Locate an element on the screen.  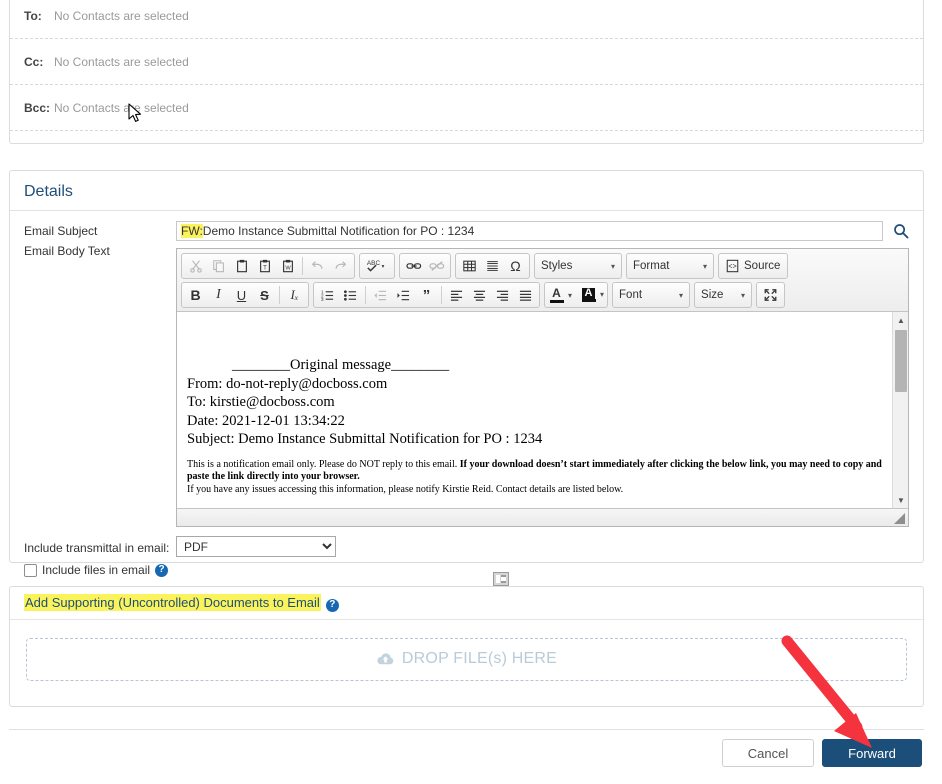
bold-button: B is located at coordinates (195, 295).